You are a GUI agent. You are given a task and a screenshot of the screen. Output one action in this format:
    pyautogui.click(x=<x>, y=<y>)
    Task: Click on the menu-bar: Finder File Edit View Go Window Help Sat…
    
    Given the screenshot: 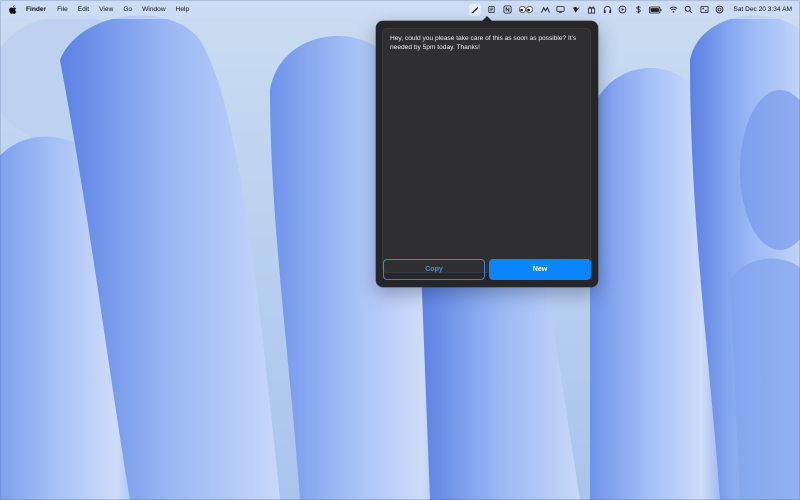 What is the action you would take?
    pyautogui.click(x=400, y=9)
    